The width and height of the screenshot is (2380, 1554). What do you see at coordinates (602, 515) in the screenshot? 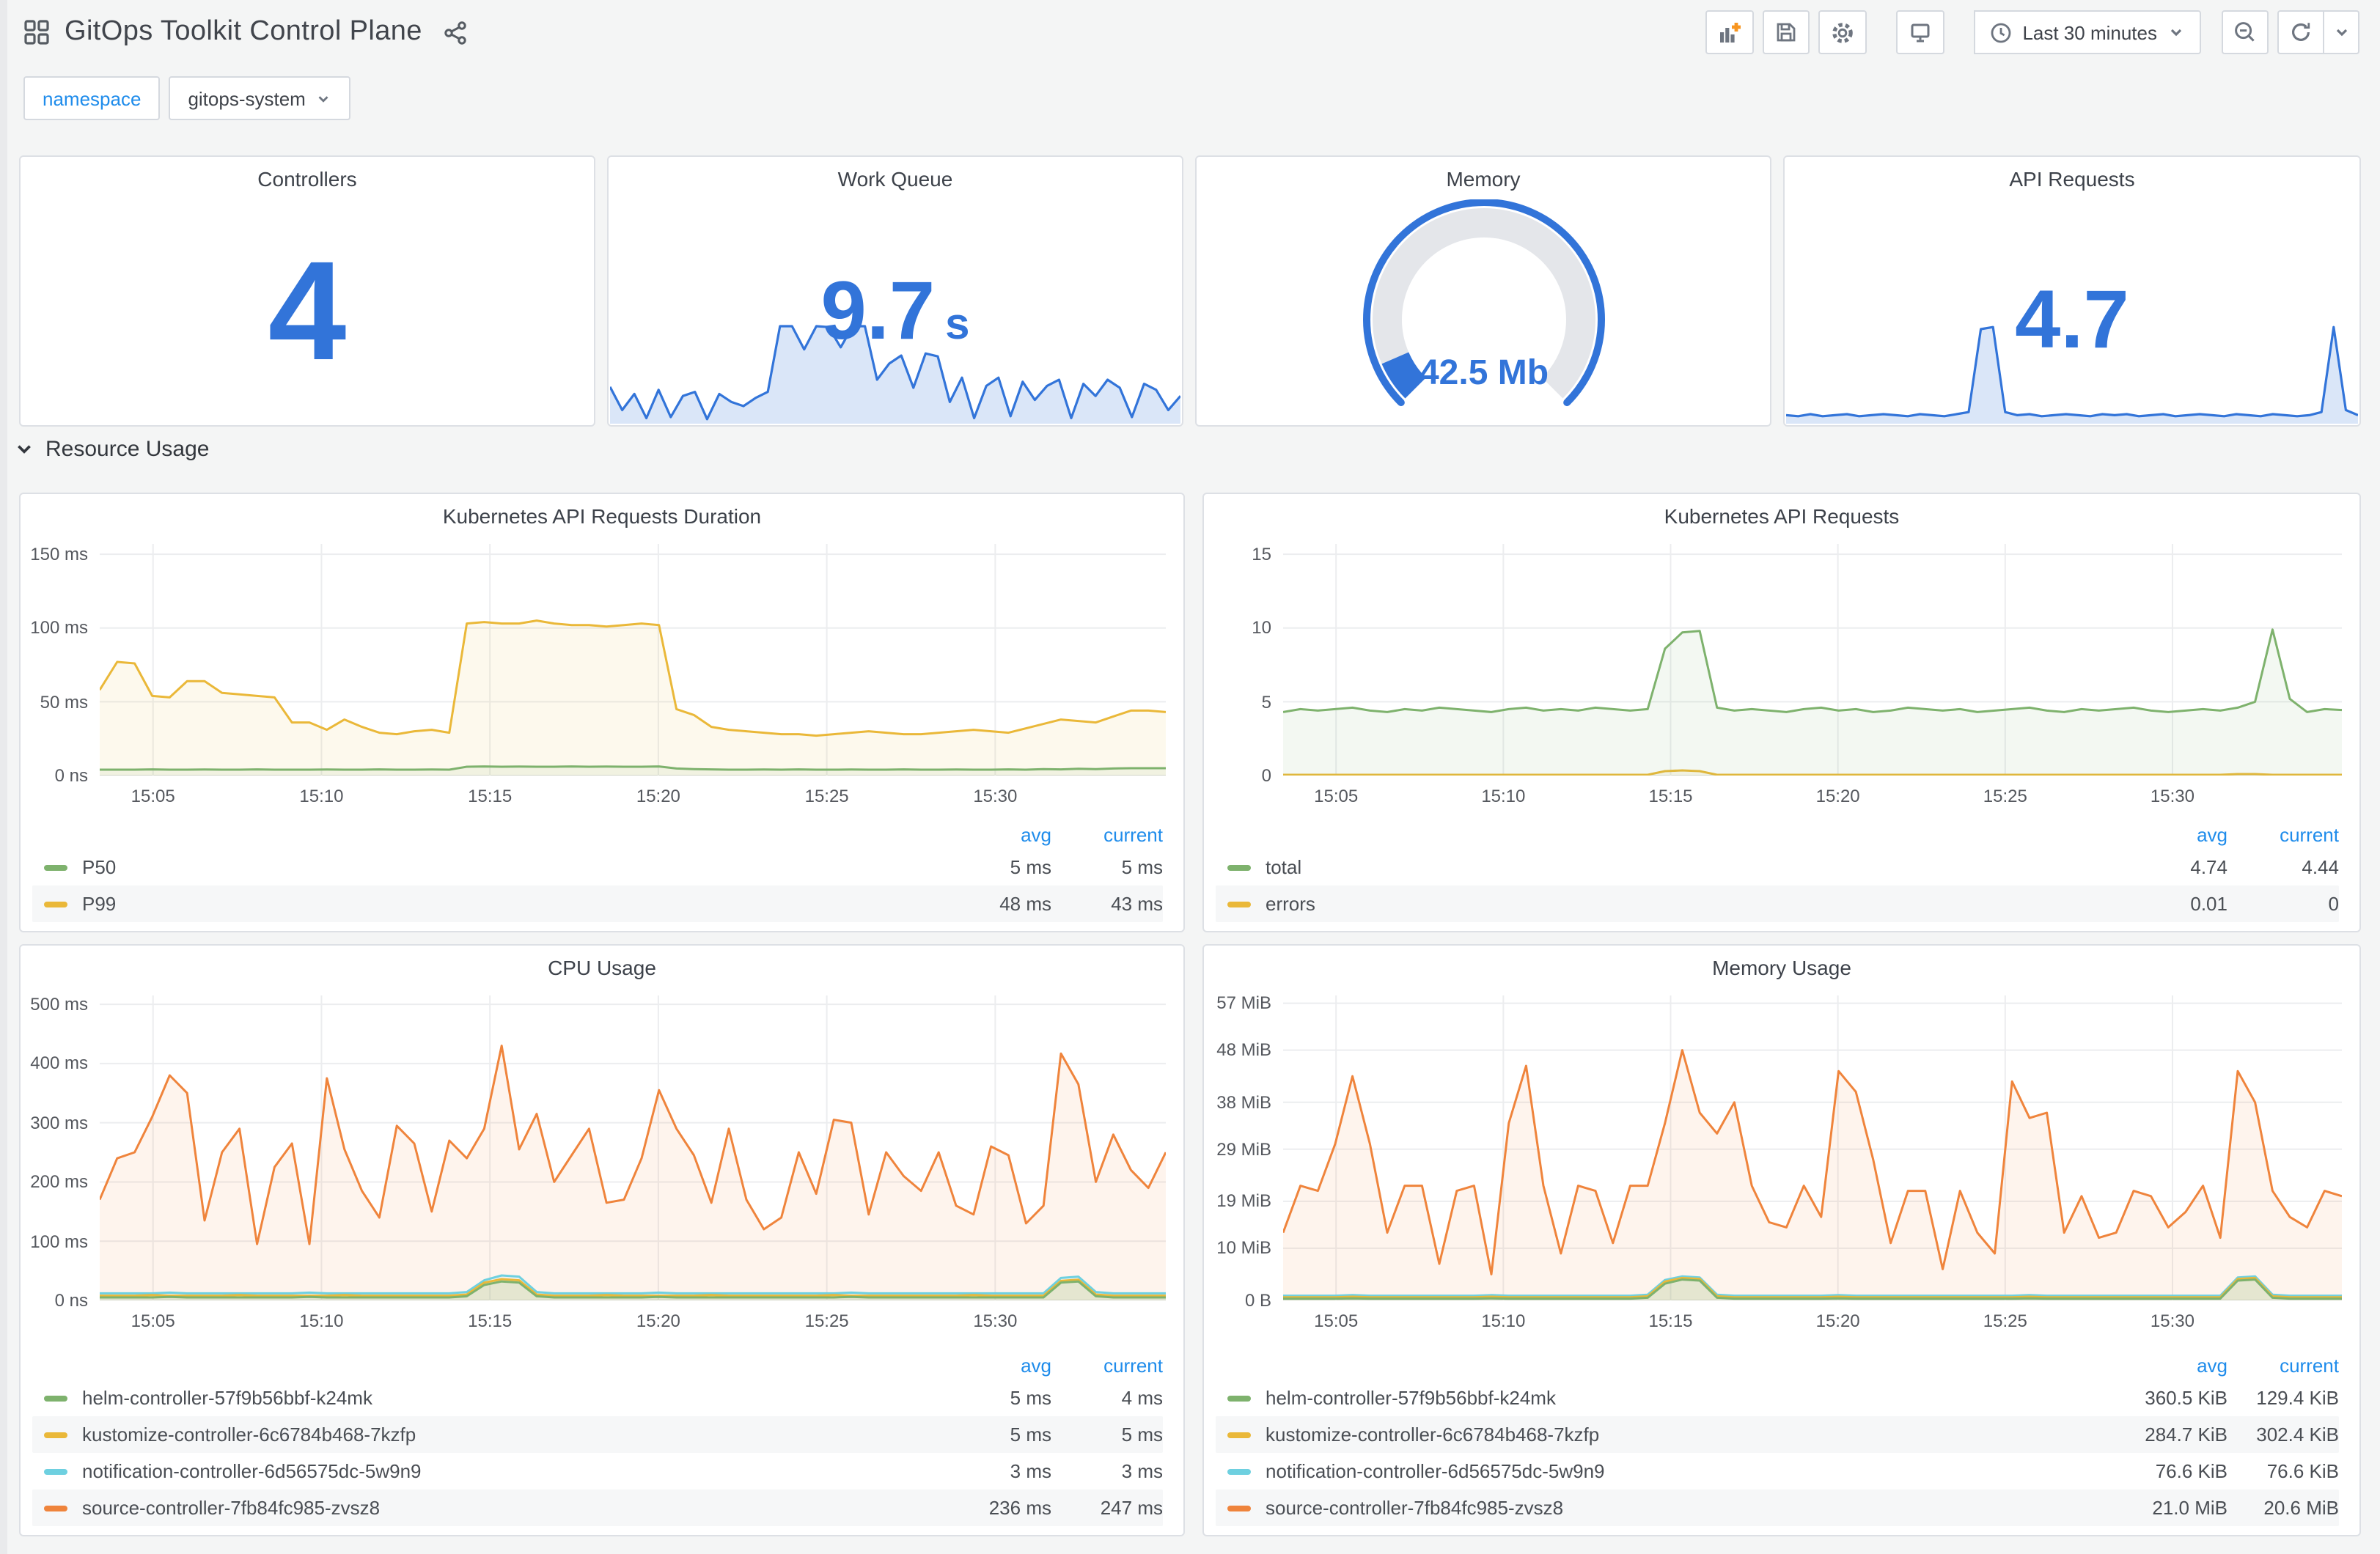
I see `panel-title: Kubernetes API Requests Duration` at bounding box center [602, 515].